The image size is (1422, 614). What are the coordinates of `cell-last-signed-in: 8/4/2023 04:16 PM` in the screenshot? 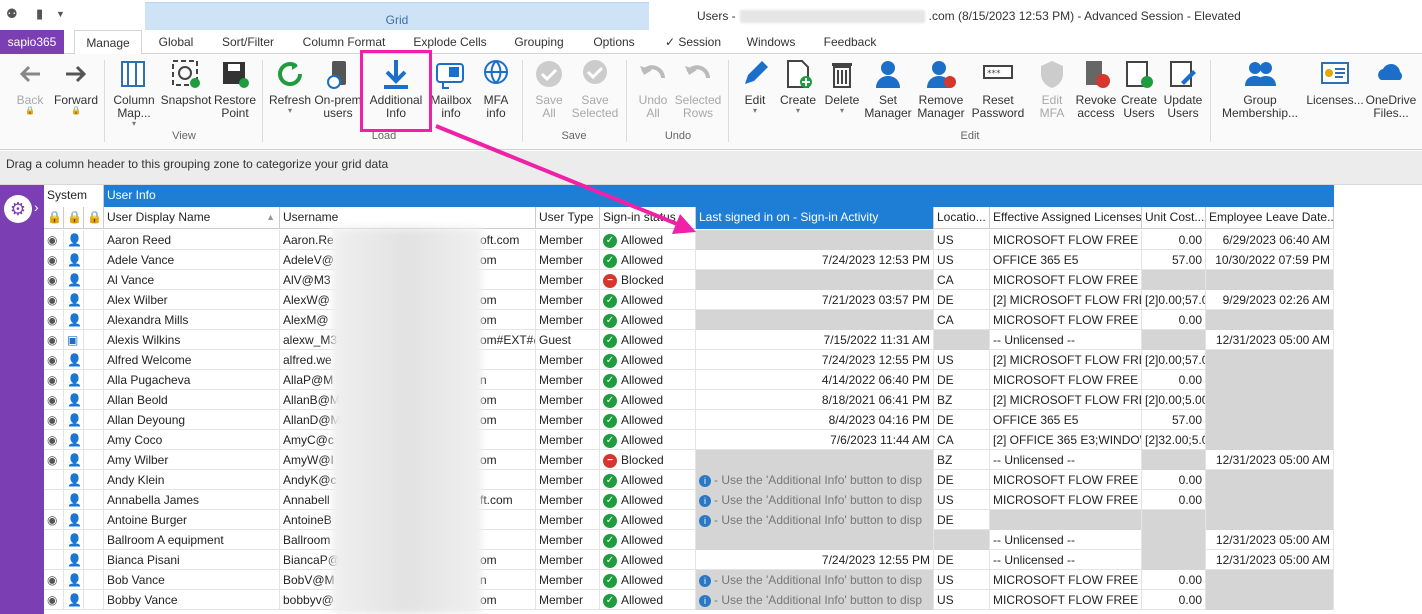 It's located at (815, 420).